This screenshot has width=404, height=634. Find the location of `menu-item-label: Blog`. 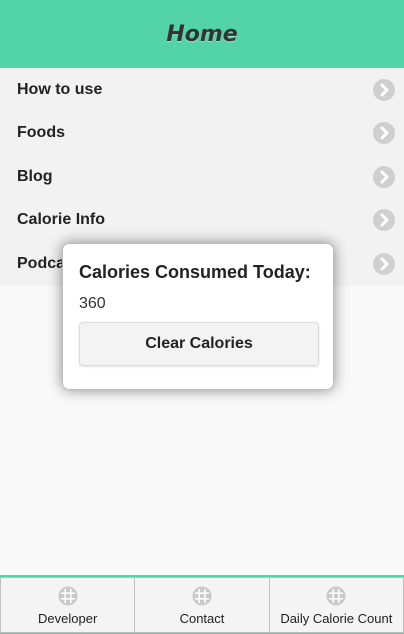

menu-item-label: Blog is located at coordinates (35, 176).